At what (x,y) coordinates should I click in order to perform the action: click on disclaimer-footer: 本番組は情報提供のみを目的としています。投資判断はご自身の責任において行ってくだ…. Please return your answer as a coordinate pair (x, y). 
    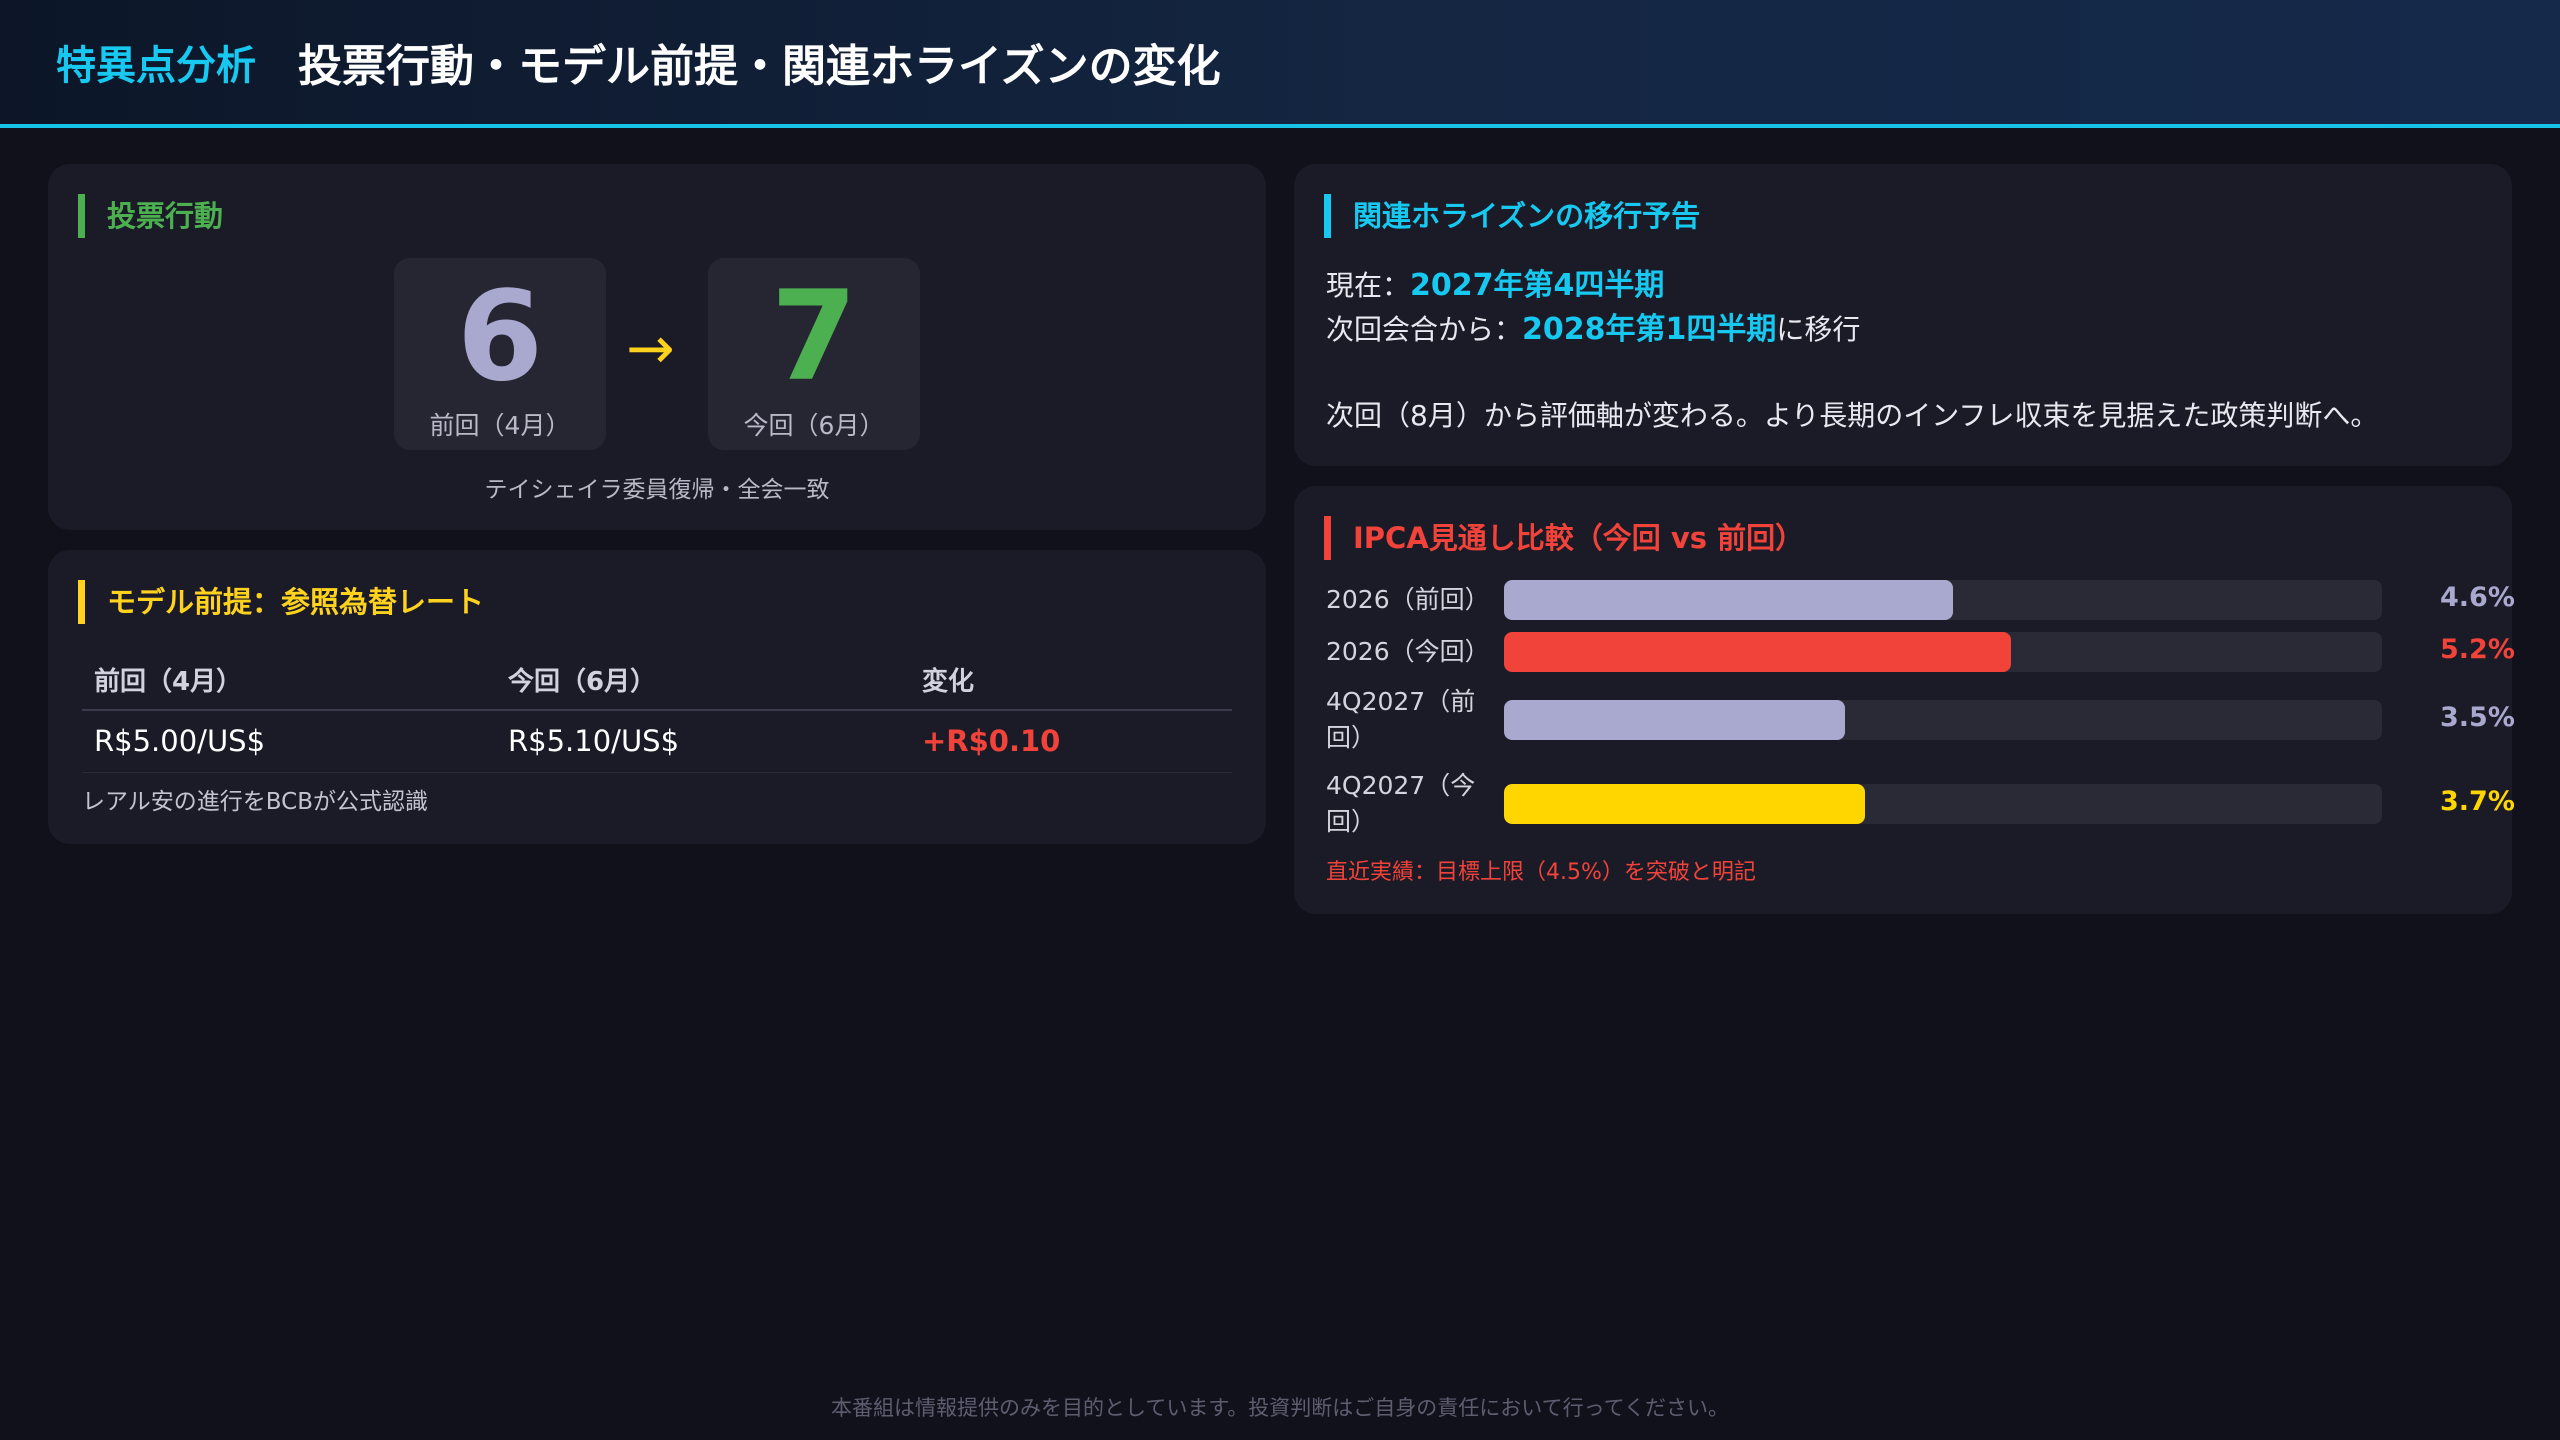
    Looking at the image, I should click on (1280, 1408).